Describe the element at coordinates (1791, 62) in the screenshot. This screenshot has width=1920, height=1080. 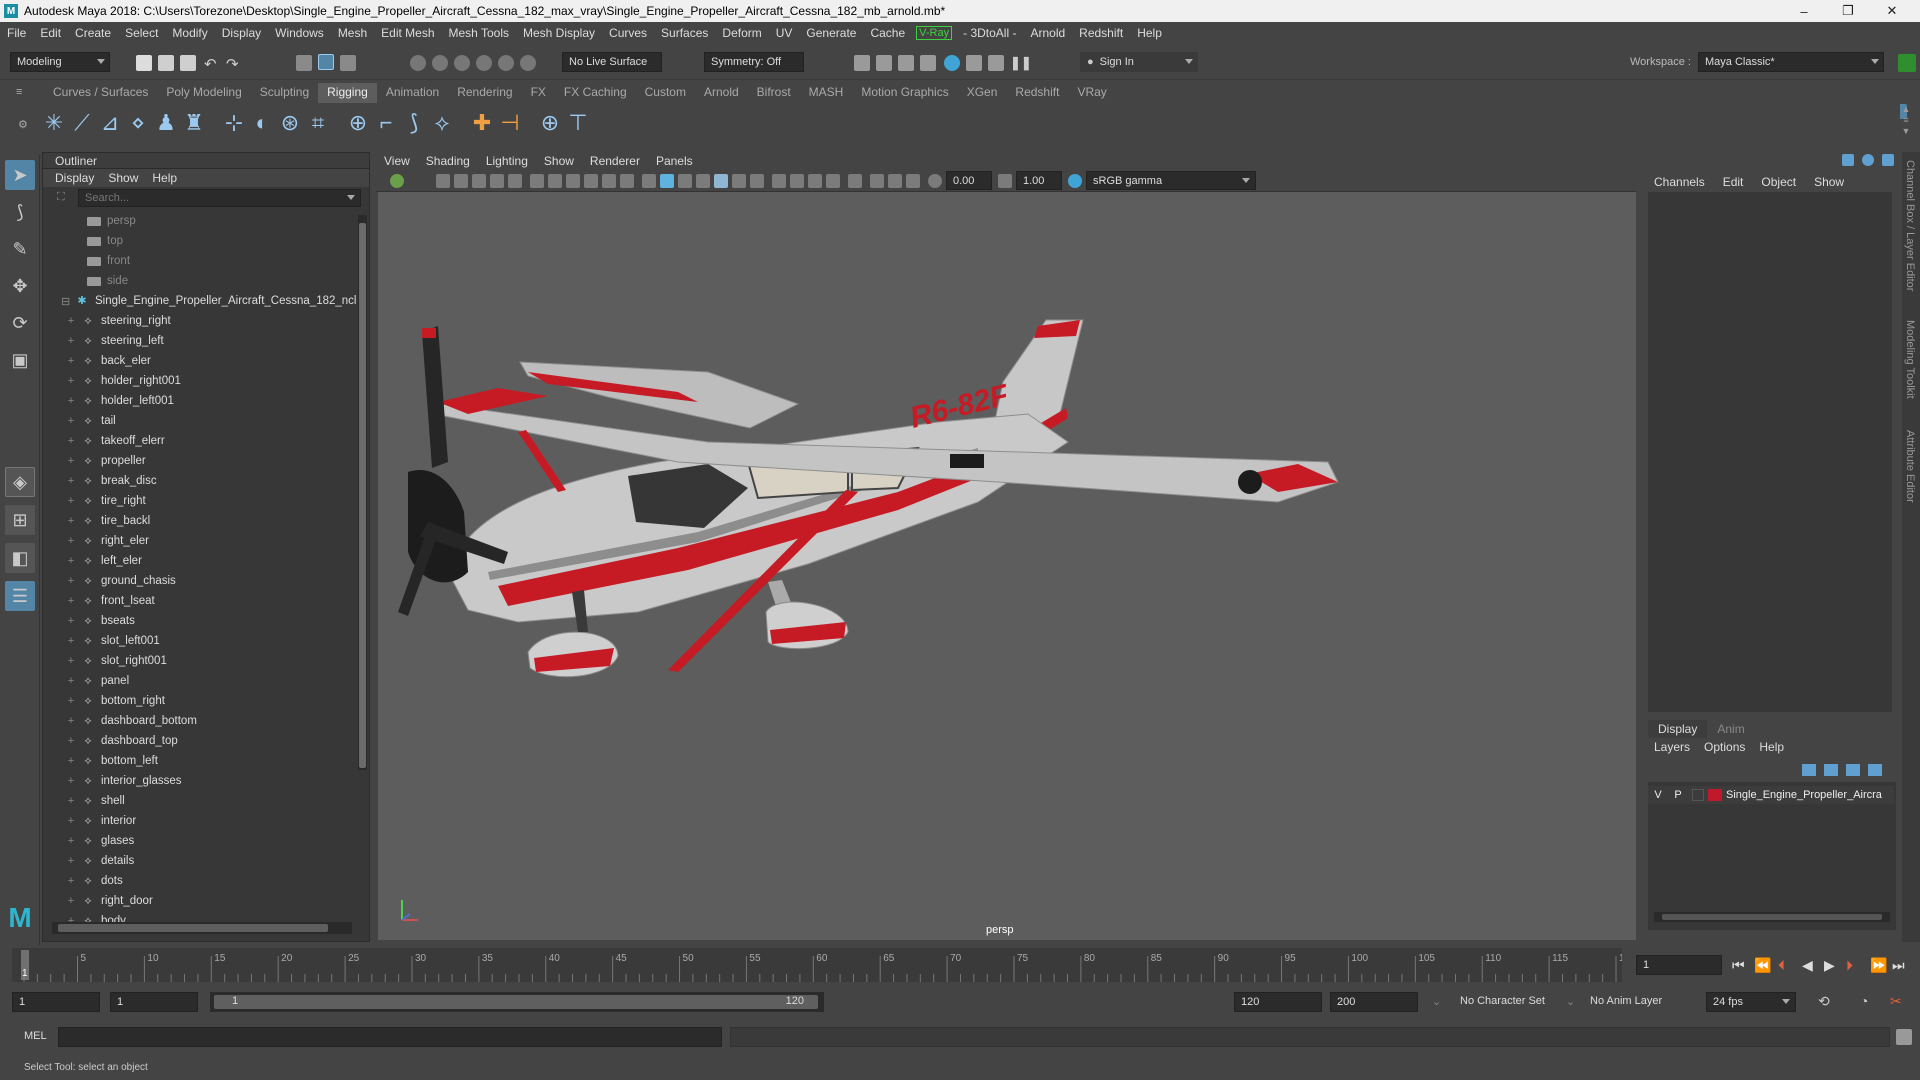
I see `workspace-dropdown: Maya Classic*` at that location.